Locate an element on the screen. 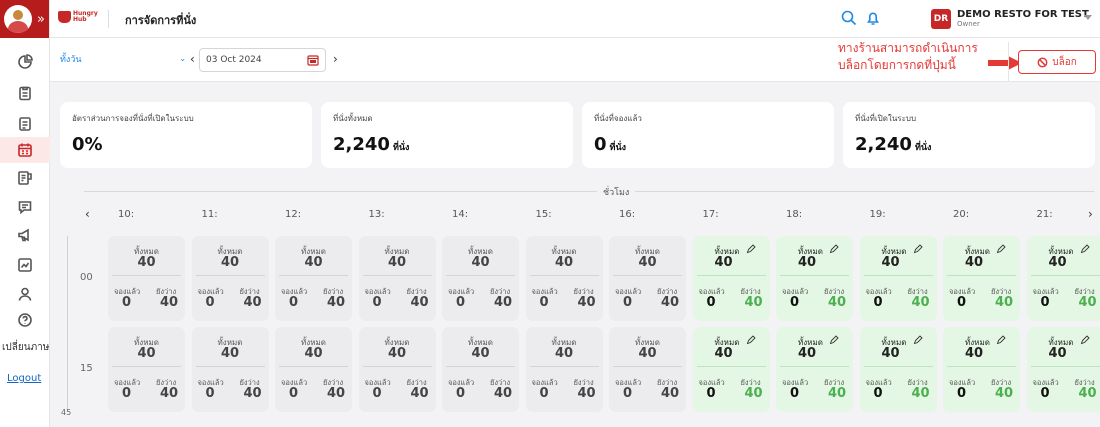 This screenshot has width=1100, height=427. next-hours-button: › is located at coordinates (1090, 214).